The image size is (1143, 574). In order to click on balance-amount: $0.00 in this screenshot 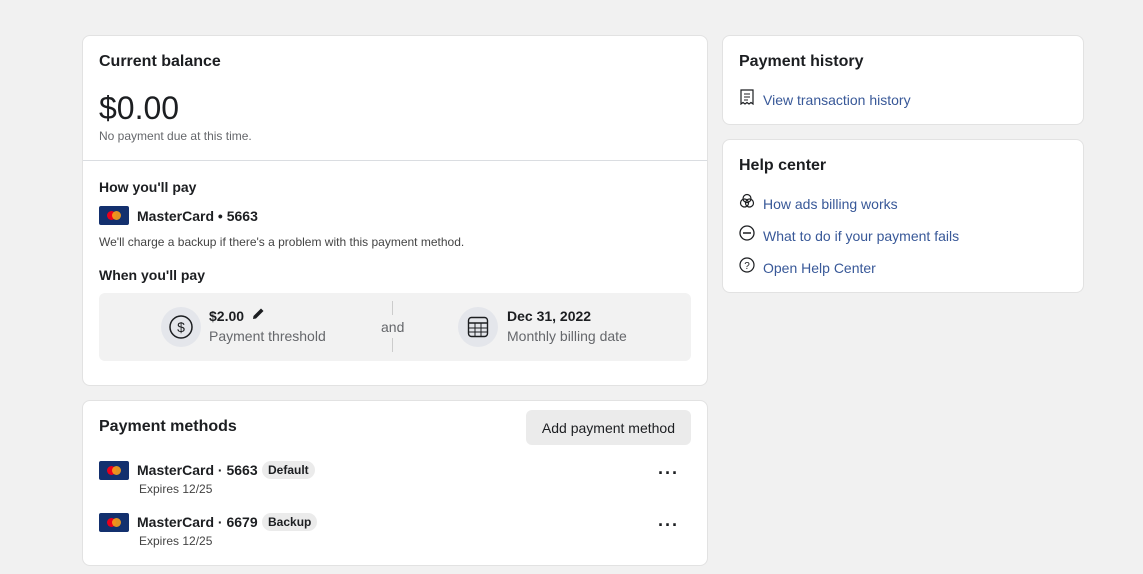, I will do `click(139, 108)`.